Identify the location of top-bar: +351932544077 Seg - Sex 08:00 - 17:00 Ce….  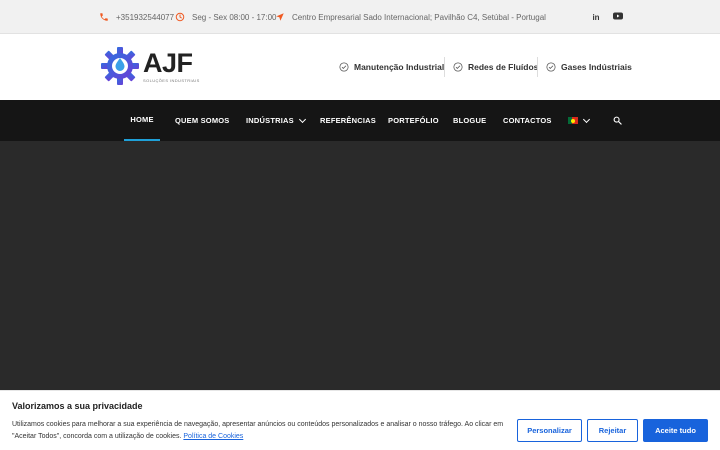
(360, 17).